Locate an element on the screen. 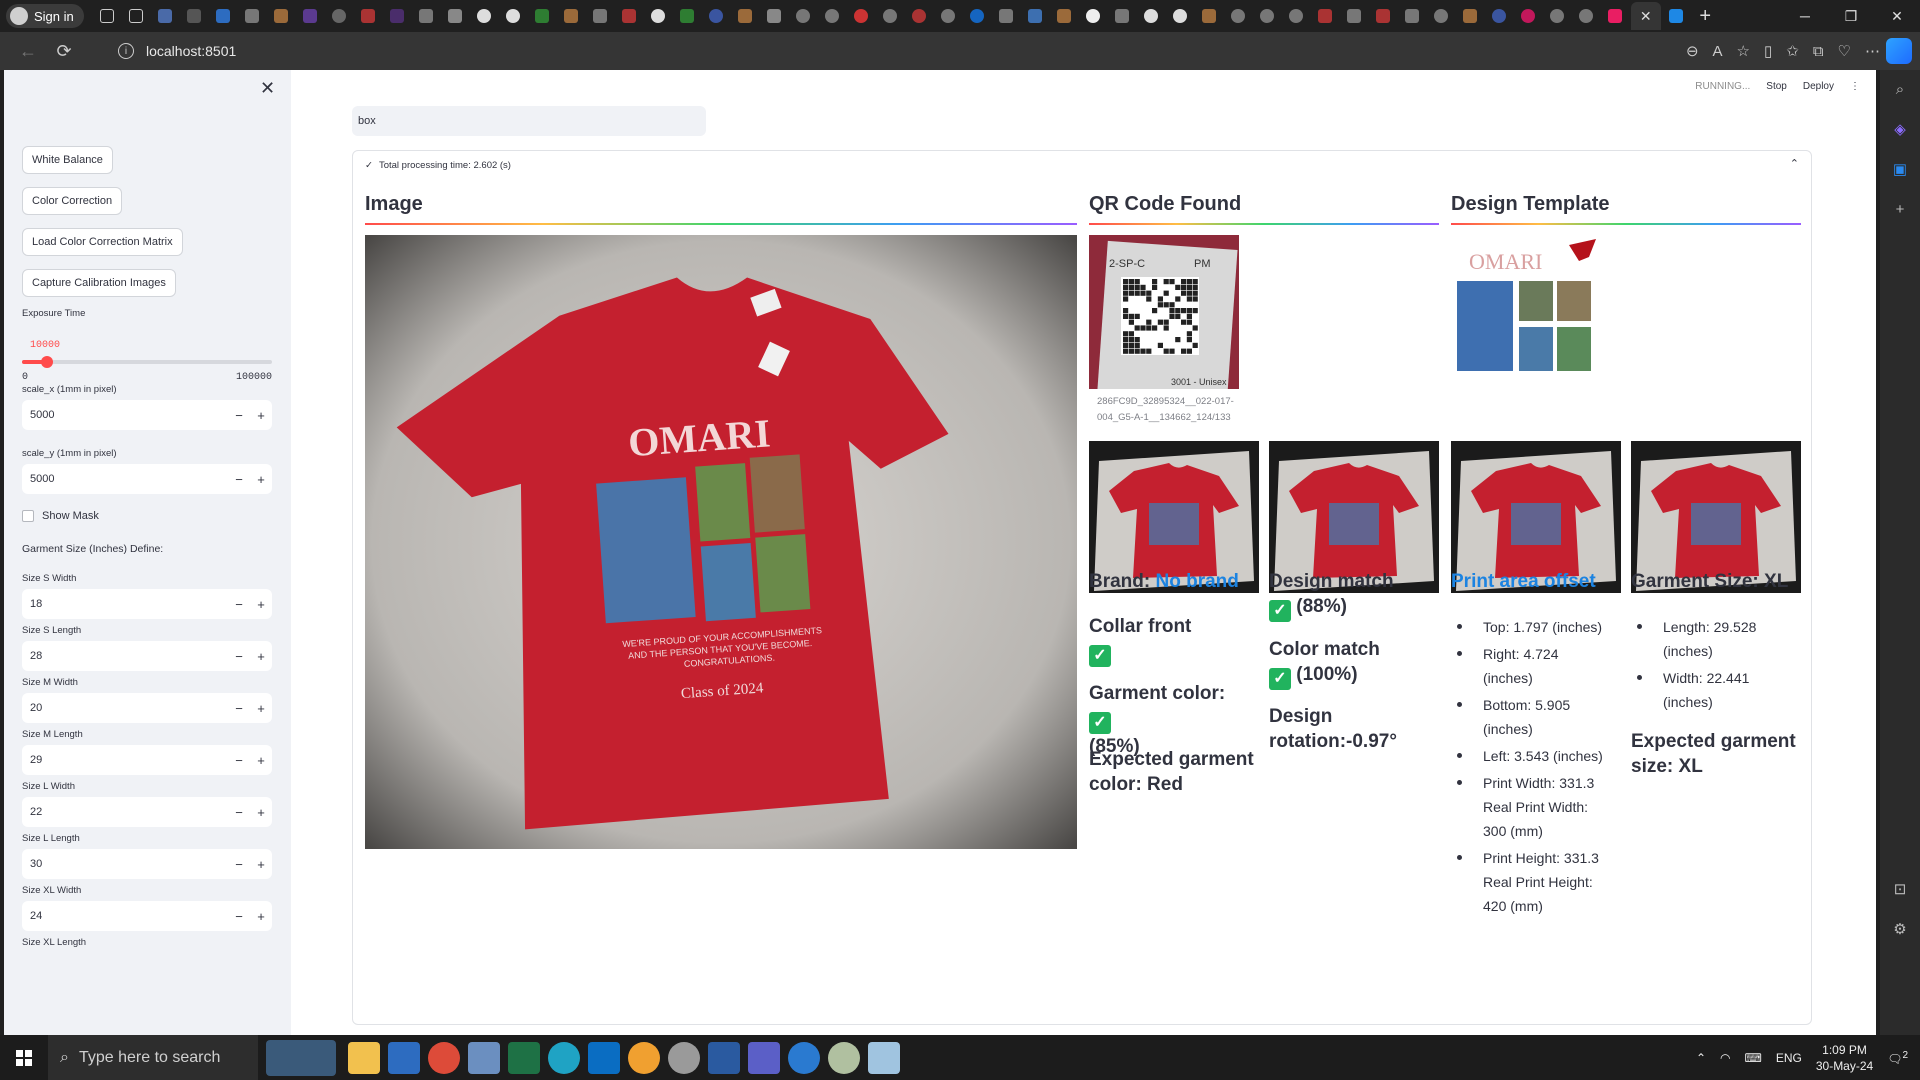 The height and width of the screenshot is (1080, 1920). show-mask-checkbox: Show Mask is located at coordinates (60, 516).